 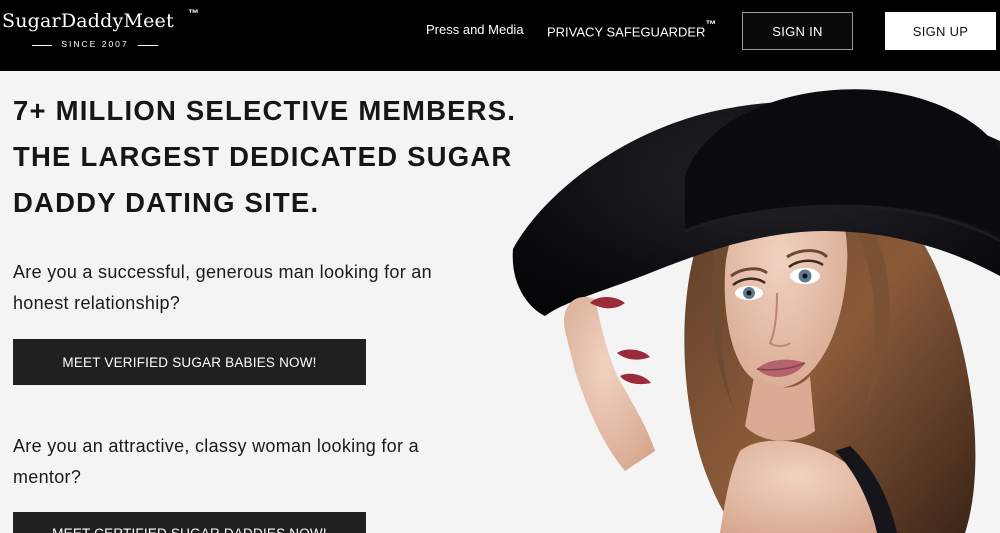 I want to click on meet-sugar-daddies-button: MEET CERTIFIED SUGAR DADDIES NOW!, so click(x=189, y=522).